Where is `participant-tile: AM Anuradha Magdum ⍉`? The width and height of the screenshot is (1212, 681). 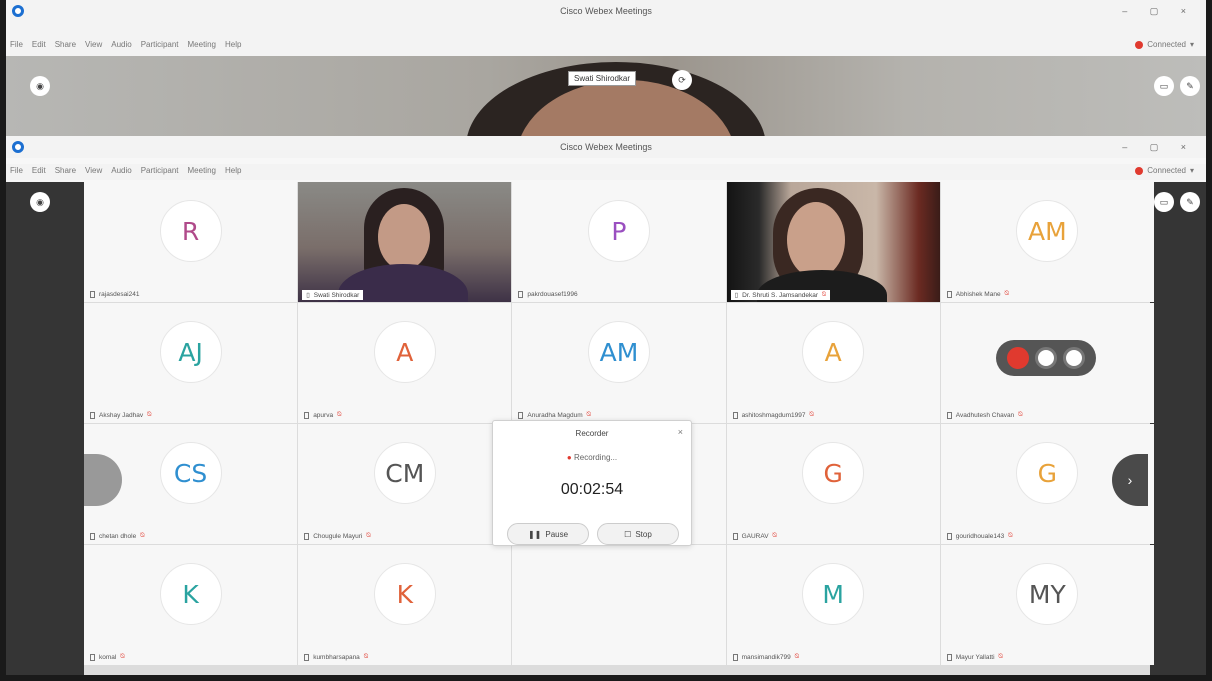
participant-tile: AM Anuradha Magdum ⍉ is located at coordinates (619, 363).